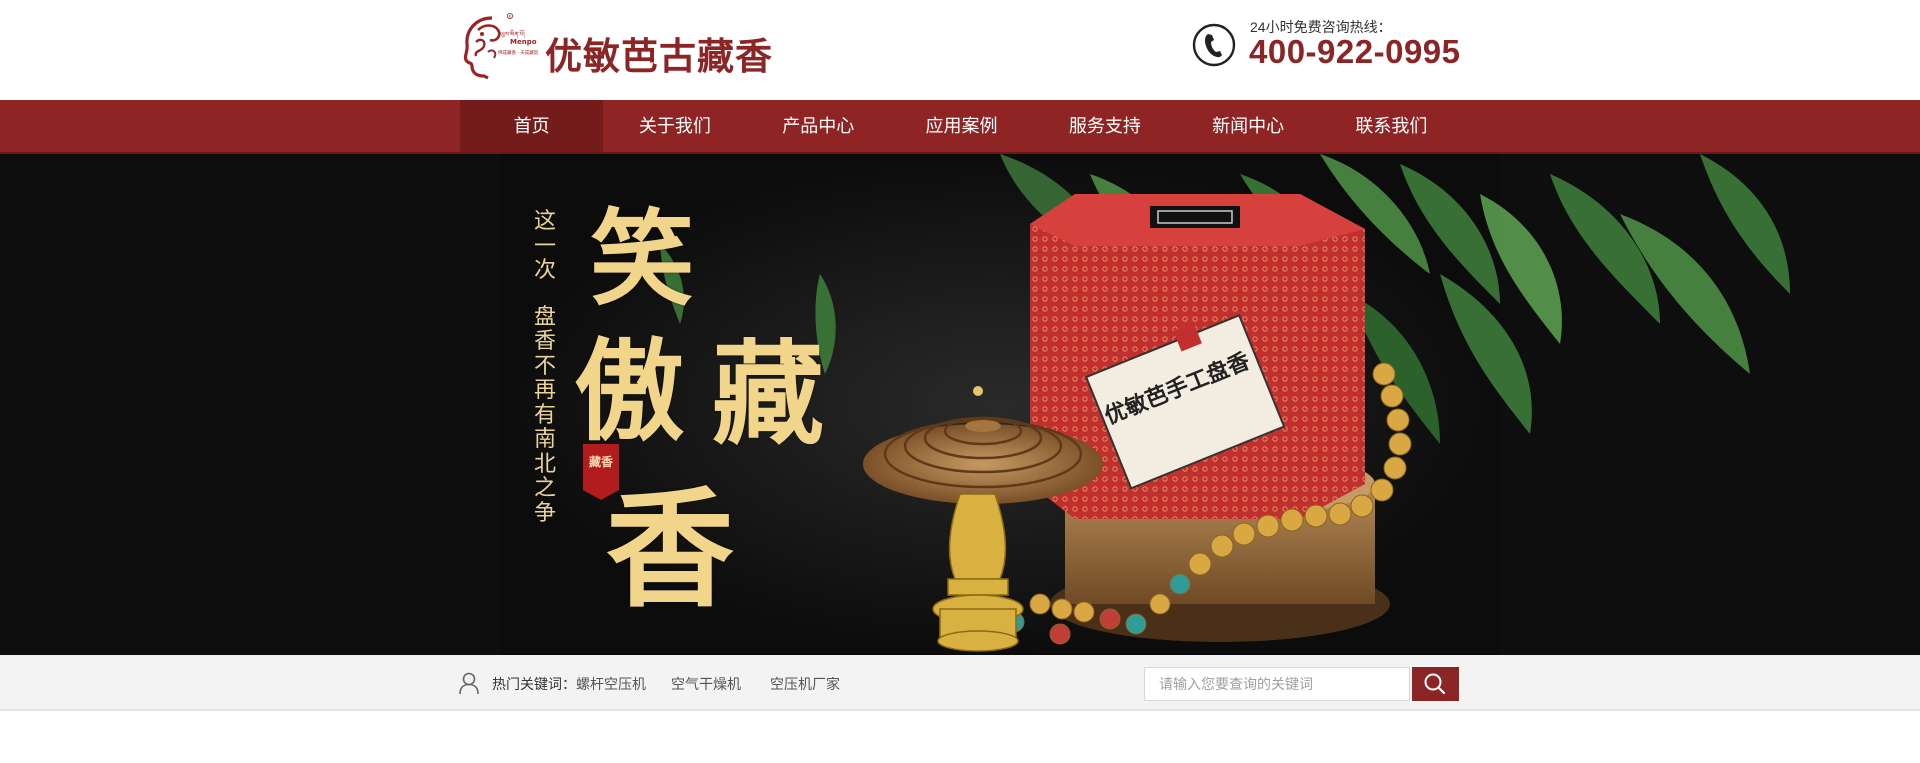 This screenshot has width=1920, height=763. What do you see at coordinates (1247, 126) in the screenshot?
I see `nav-item-news: 新闻中心` at bounding box center [1247, 126].